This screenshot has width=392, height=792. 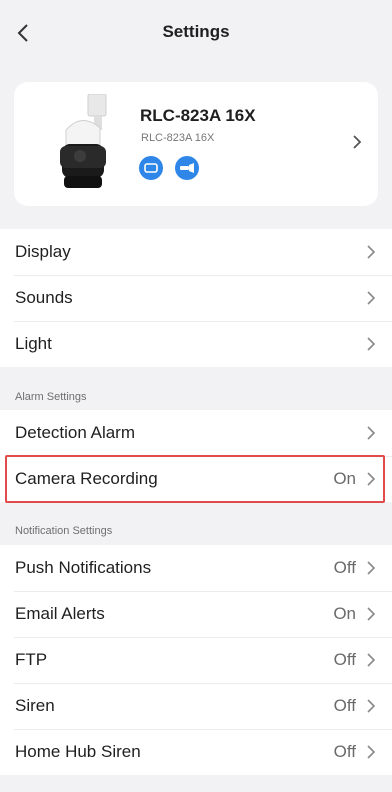 What do you see at coordinates (83, 567) in the screenshot?
I see `row-label: Push Notifications` at bounding box center [83, 567].